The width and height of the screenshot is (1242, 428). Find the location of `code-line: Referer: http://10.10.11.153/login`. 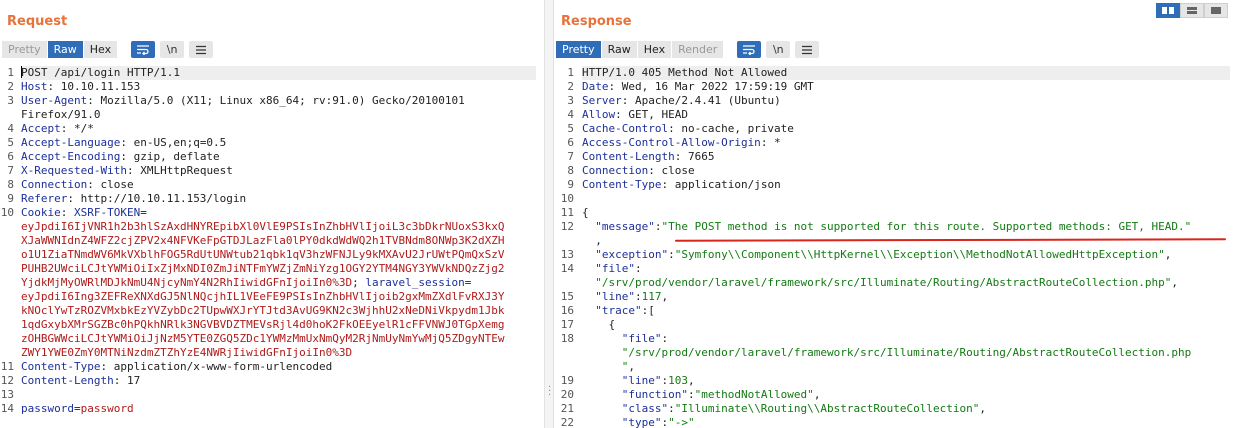

code-line: Referer: http://10.10.11.153/login is located at coordinates (133, 199).